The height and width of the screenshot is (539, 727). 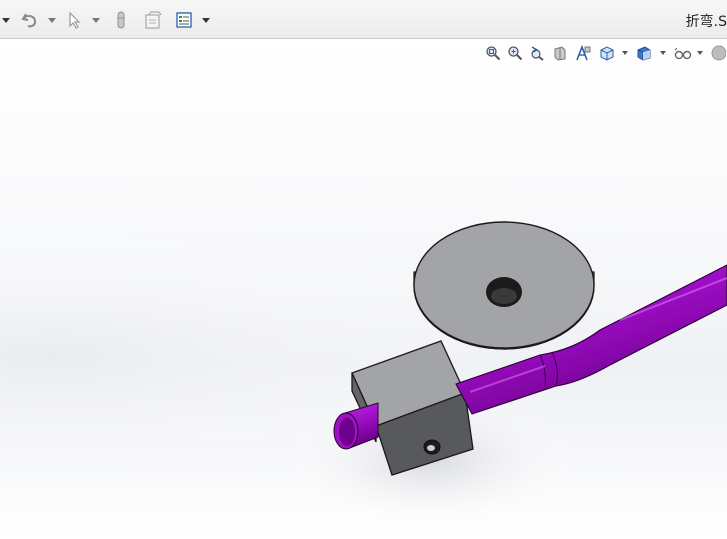 I want to click on command-toolbar: 折弯.S, so click(x=363, y=19).